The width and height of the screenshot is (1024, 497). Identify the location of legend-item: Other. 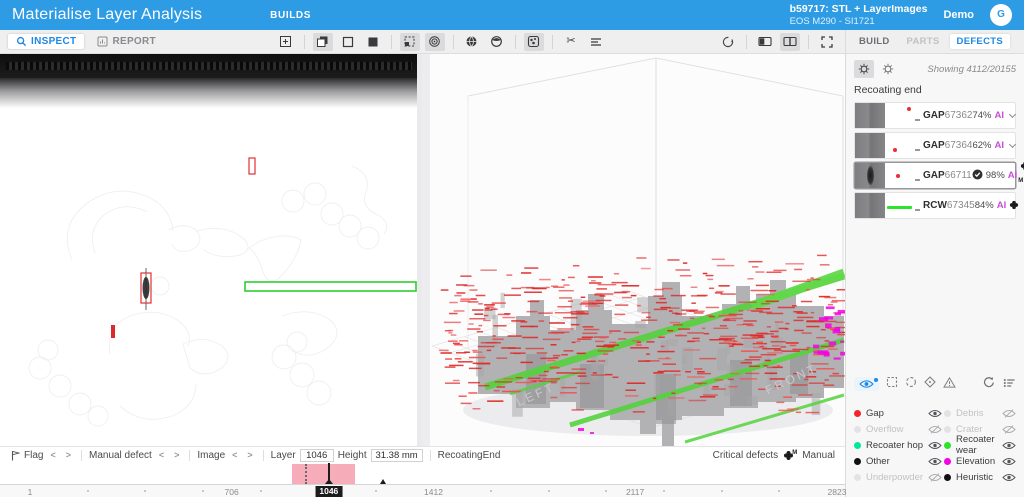
(898, 461).